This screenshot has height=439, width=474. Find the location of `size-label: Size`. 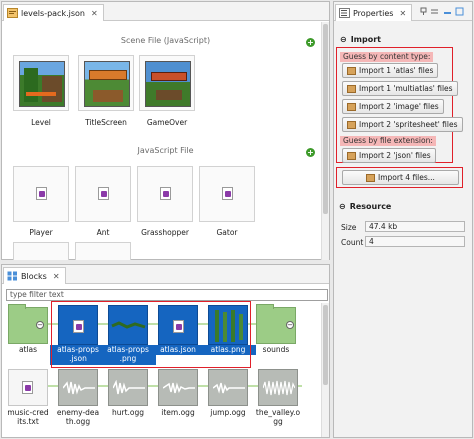

size-label: Size is located at coordinates (349, 227).